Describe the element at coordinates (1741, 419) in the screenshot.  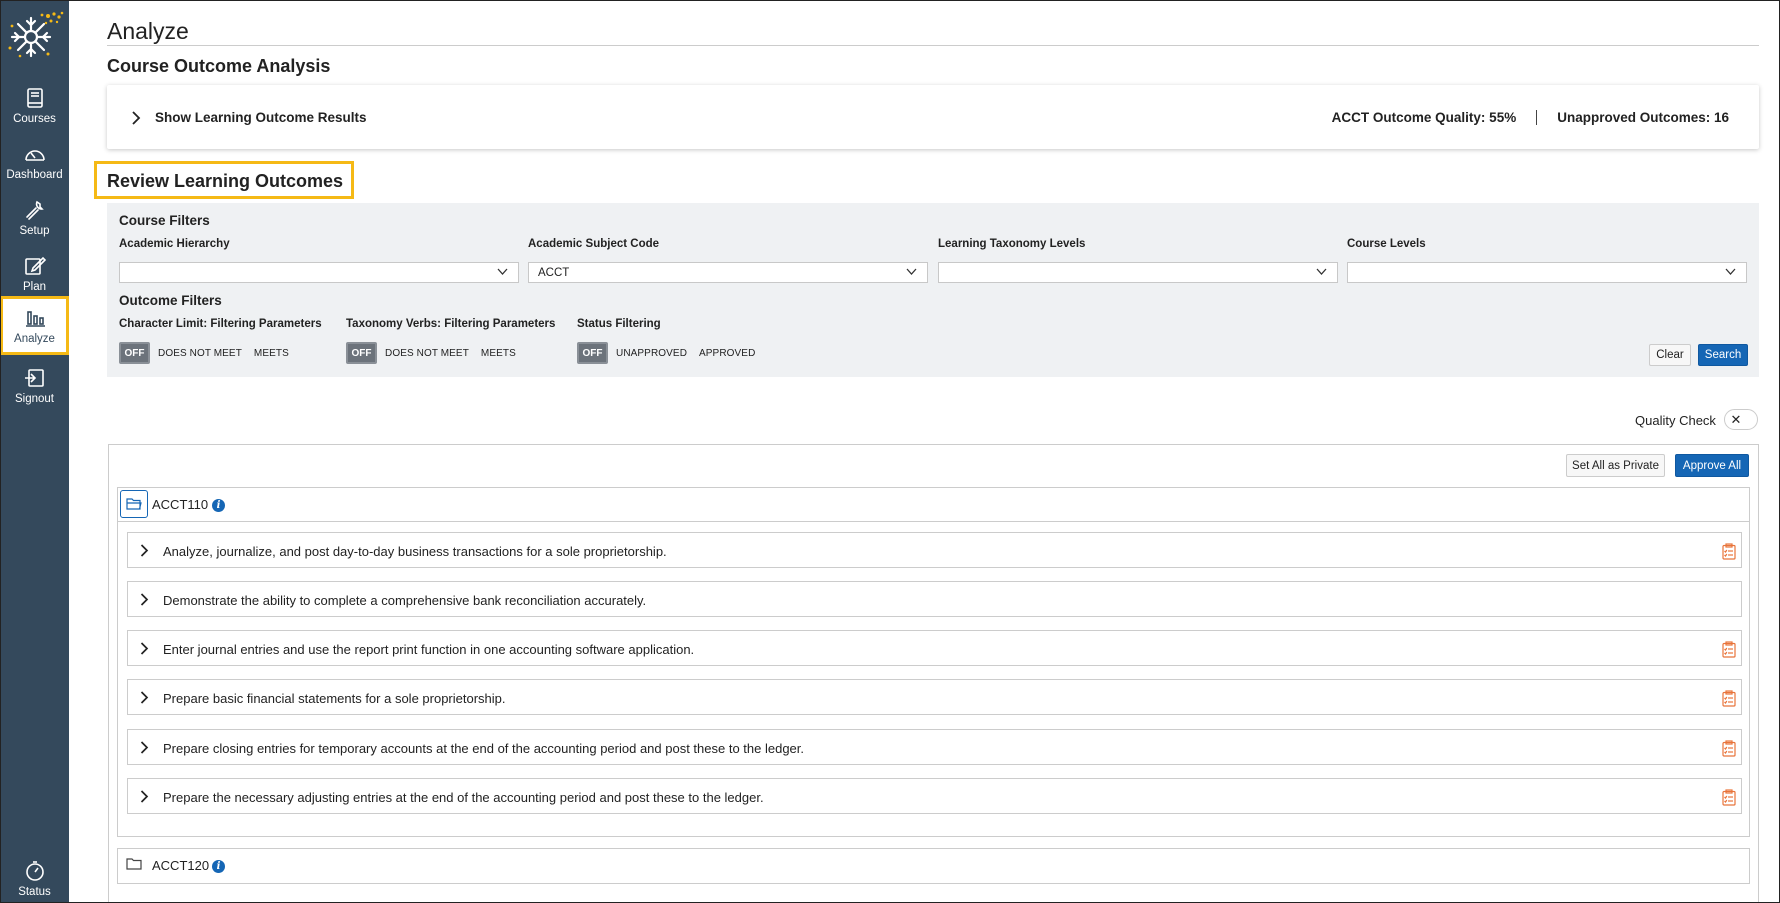
I see `quality-check-toggle: ✕` at that location.